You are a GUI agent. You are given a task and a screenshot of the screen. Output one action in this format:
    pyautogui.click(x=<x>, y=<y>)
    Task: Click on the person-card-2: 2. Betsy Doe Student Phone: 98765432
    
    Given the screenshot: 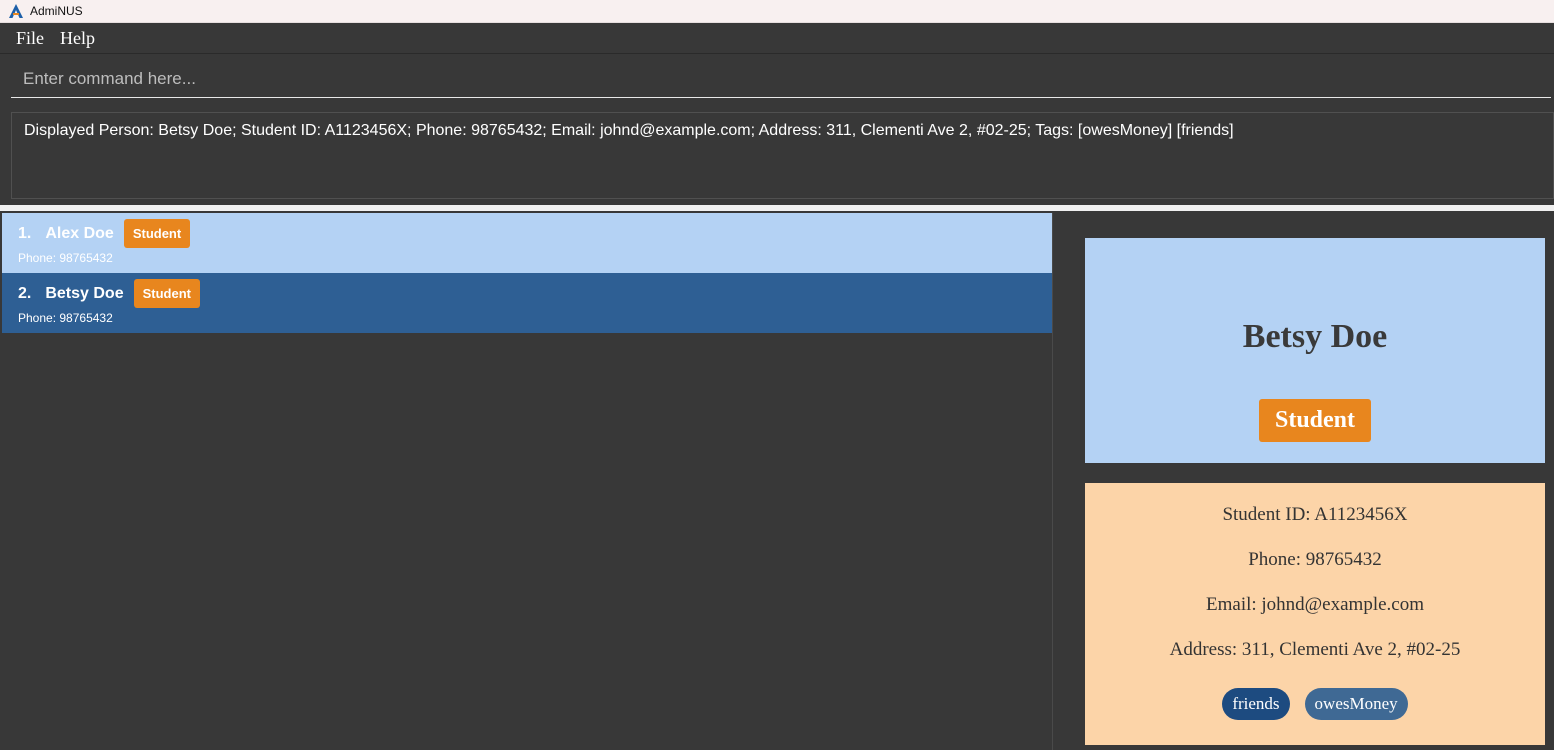 What is the action you would take?
    pyautogui.click(x=527, y=303)
    